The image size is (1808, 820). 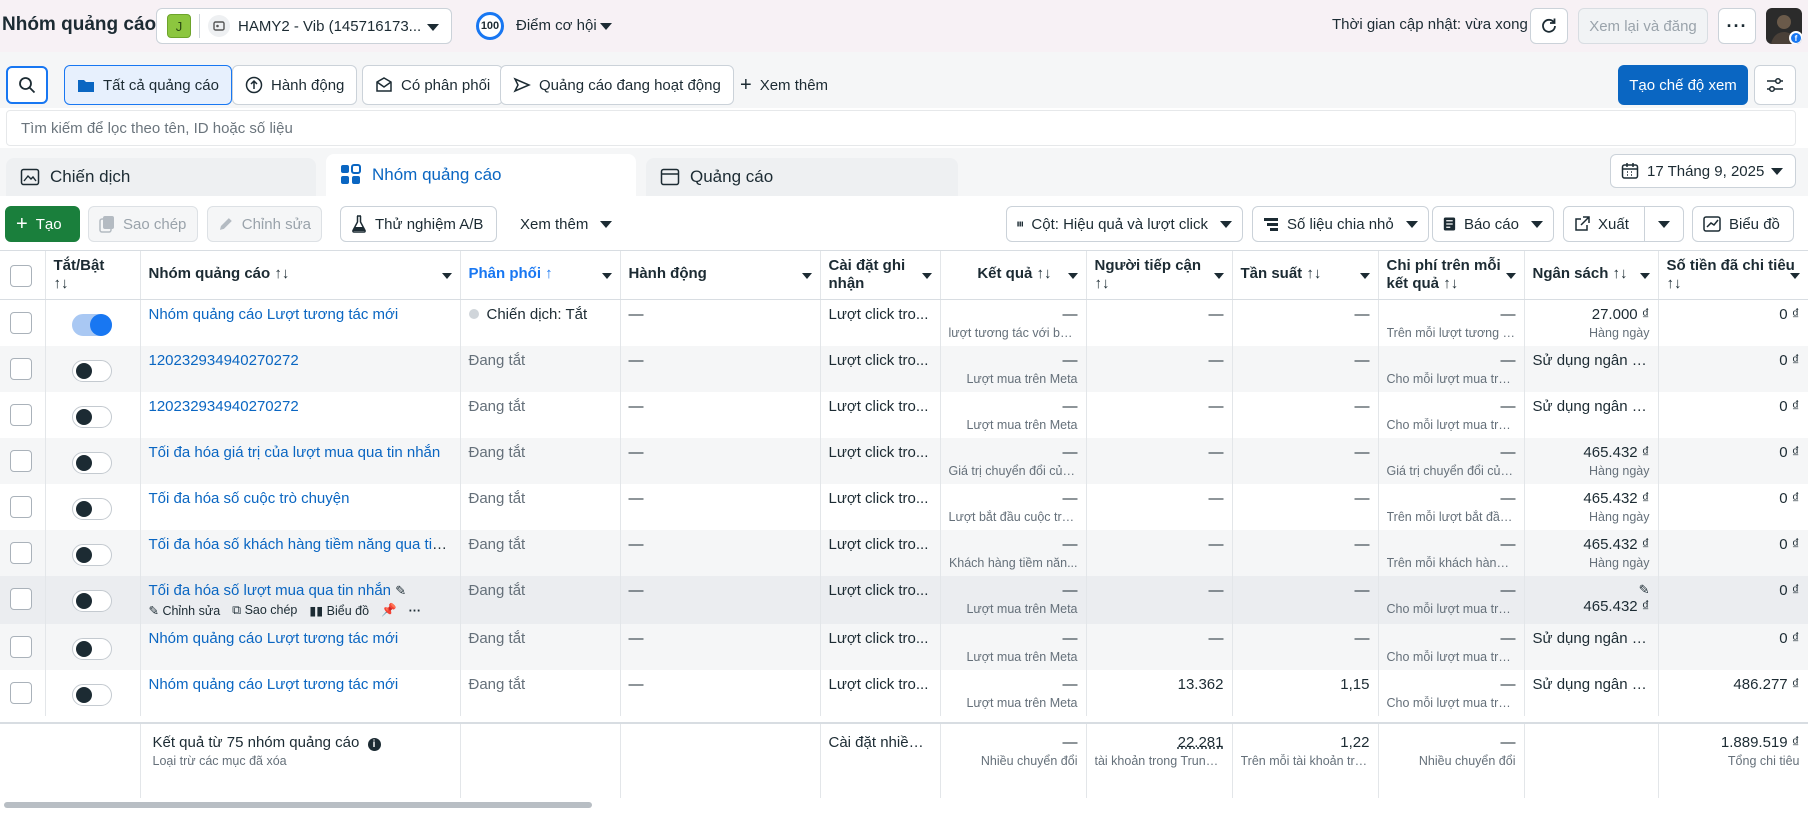 I want to click on vertical-scrollbar, so click(x=1805, y=485).